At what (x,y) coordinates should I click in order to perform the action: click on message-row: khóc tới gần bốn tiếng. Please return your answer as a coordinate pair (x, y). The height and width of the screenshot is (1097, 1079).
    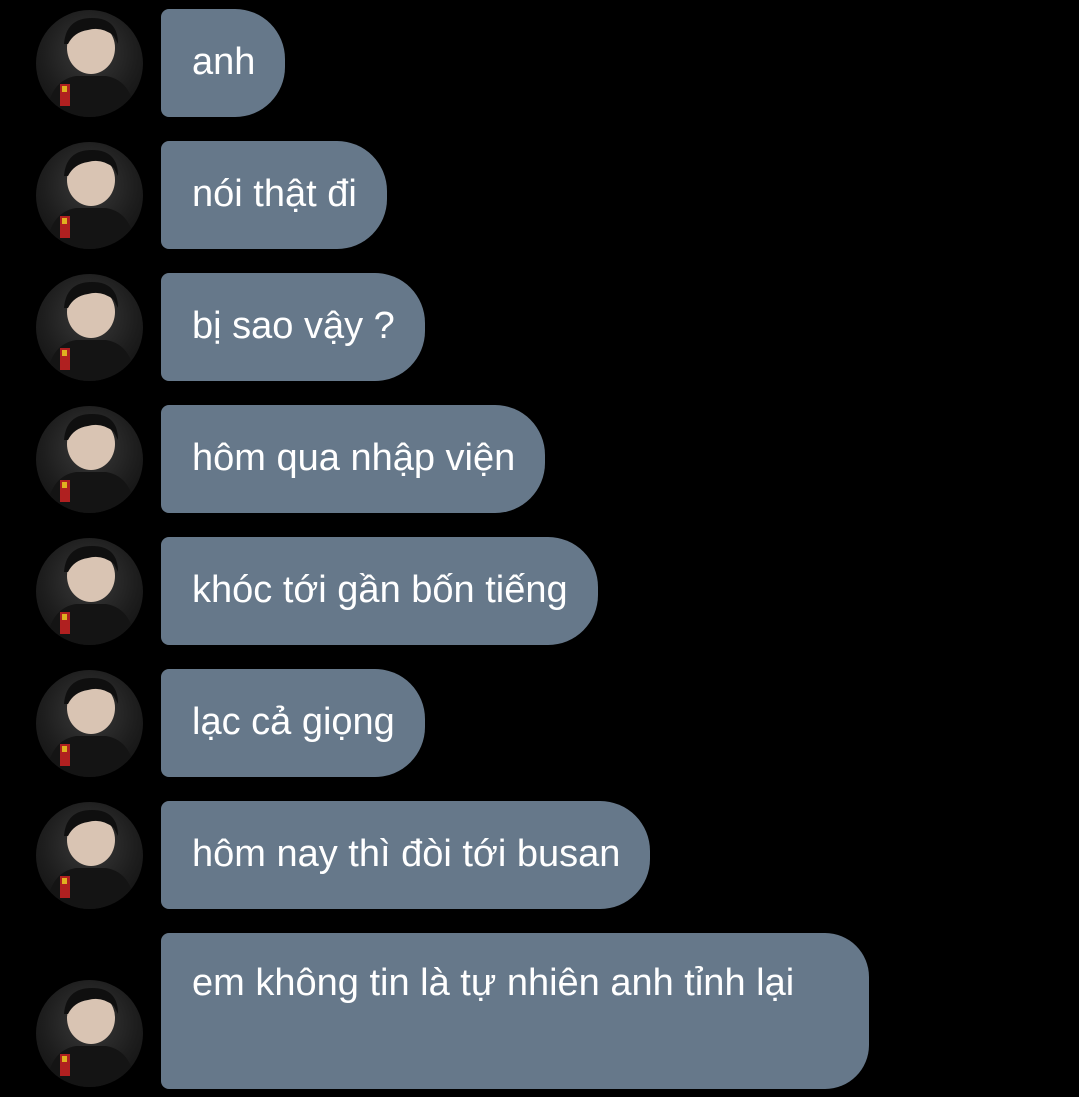
    Looking at the image, I should click on (539, 591).